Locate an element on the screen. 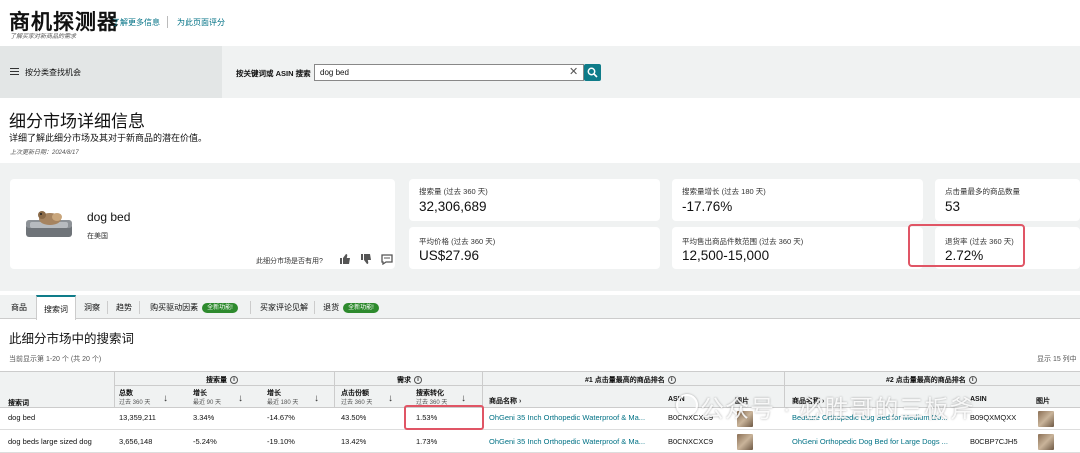 The width and height of the screenshot is (1080, 453). tab-review-insights: 买家评论见解 is located at coordinates (284, 307).